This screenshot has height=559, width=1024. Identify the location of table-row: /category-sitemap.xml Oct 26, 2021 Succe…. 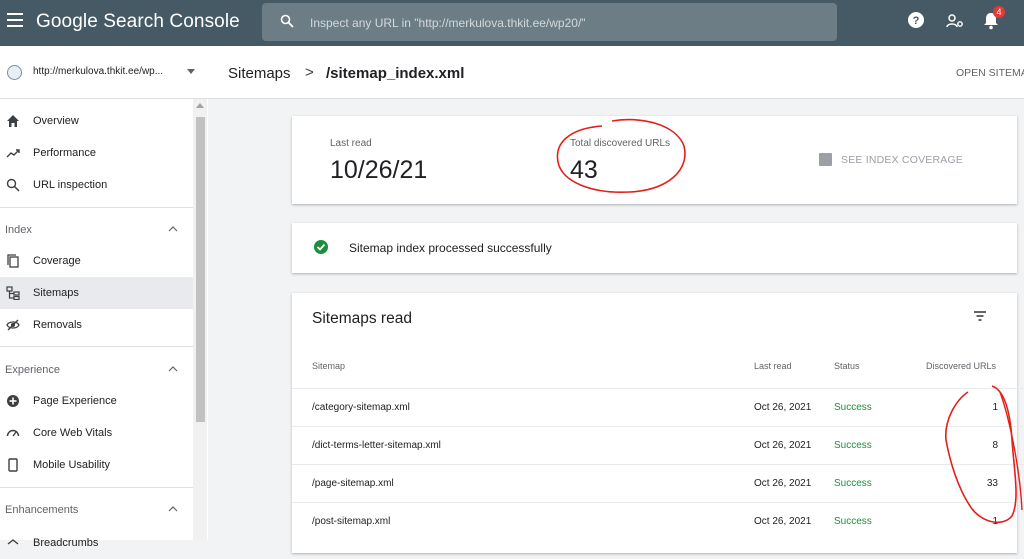
(658, 407).